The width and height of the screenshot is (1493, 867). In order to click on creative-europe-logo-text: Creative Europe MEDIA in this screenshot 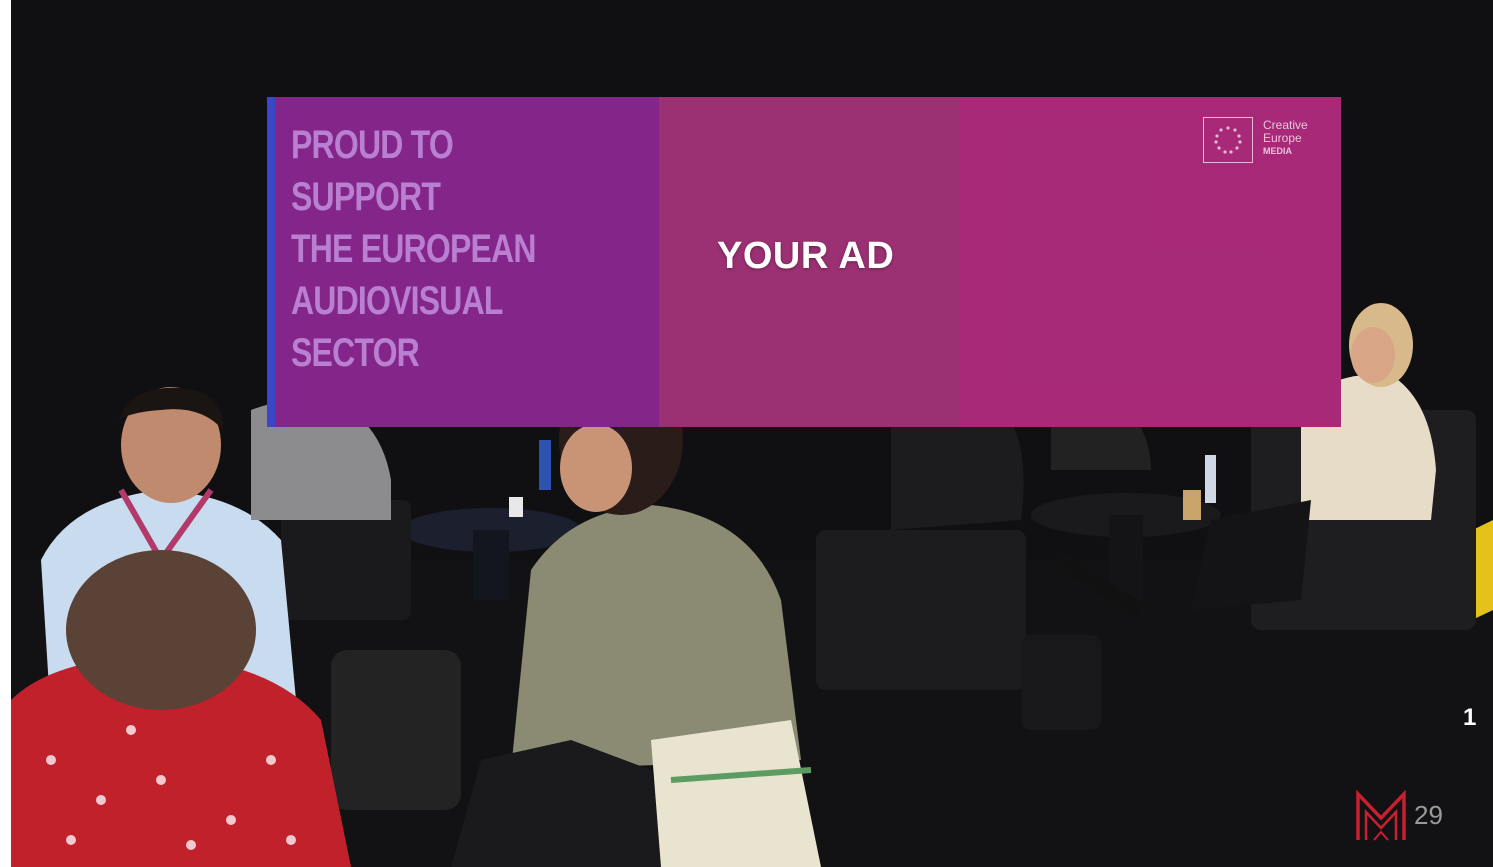, I will do `click(1298, 138)`.